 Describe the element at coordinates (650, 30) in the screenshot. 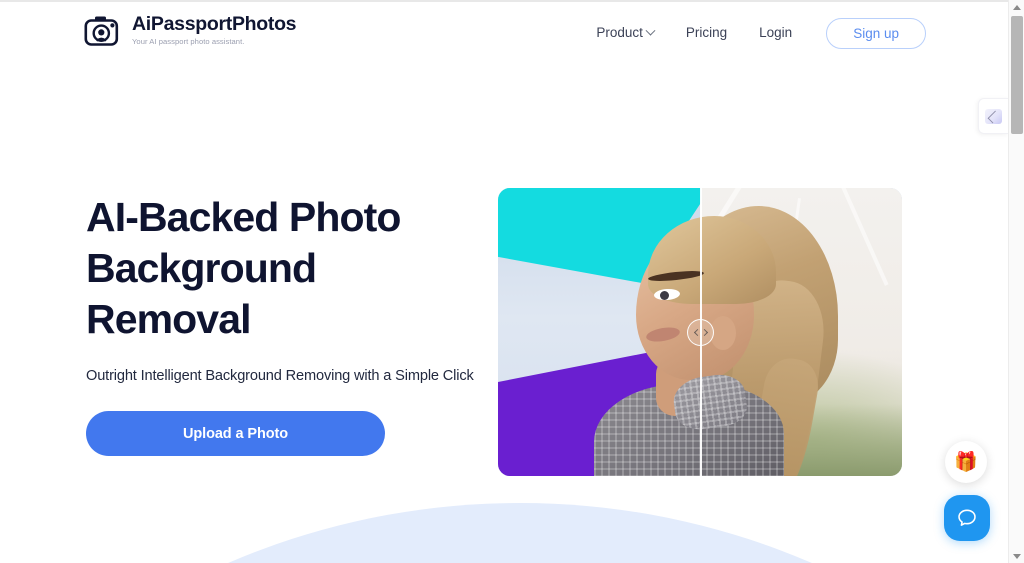

I see `chevron-down-icon` at that location.